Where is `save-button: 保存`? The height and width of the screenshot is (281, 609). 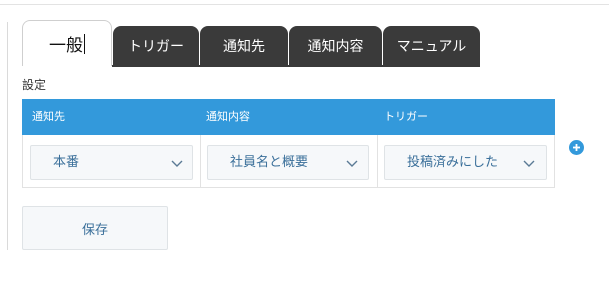 save-button: 保存 is located at coordinates (95, 228).